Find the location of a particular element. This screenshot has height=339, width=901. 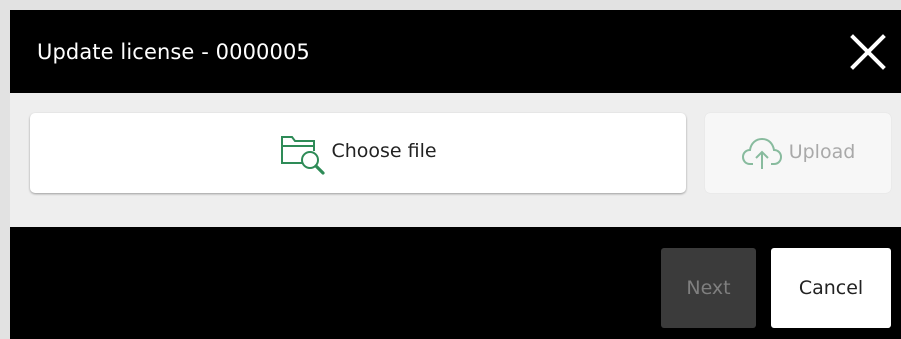

upload-button: Upload is located at coordinates (798, 153).